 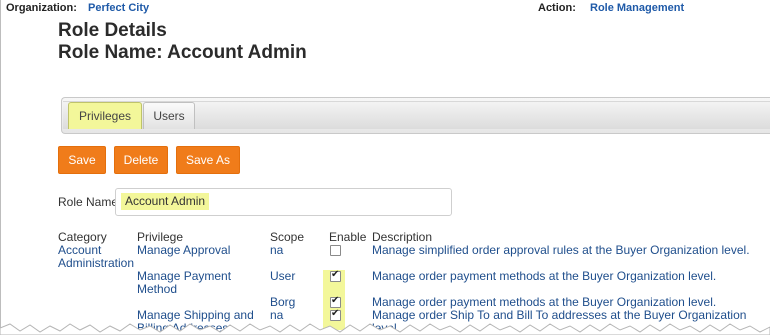 What do you see at coordinates (208, 160) in the screenshot?
I see `save-as-button: Save As` at bounding box center [208, 160].